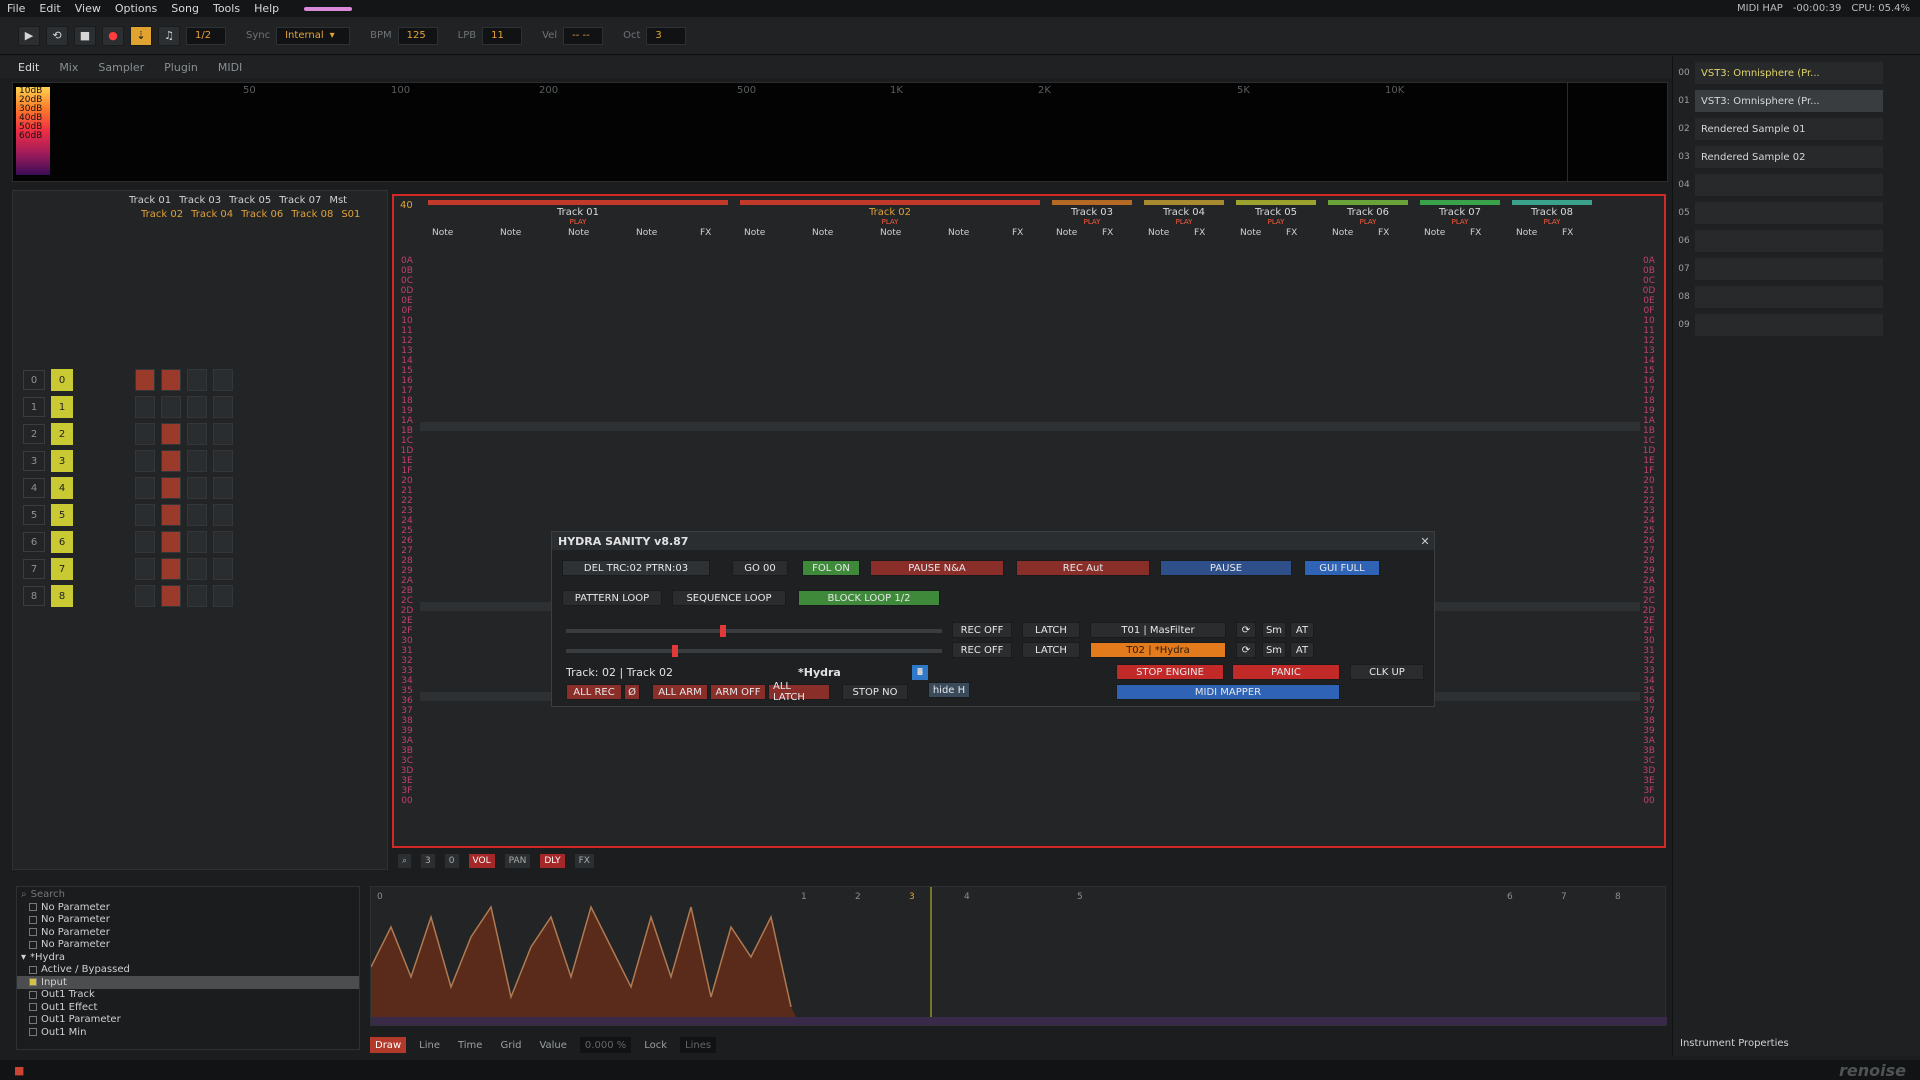  I want to click on pattern-number: 3, so click(62, 461).